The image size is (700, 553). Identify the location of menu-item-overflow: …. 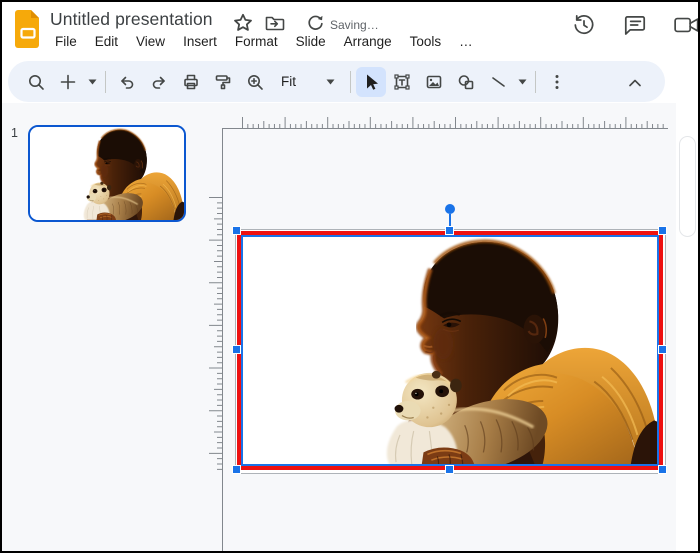
(466, 41).